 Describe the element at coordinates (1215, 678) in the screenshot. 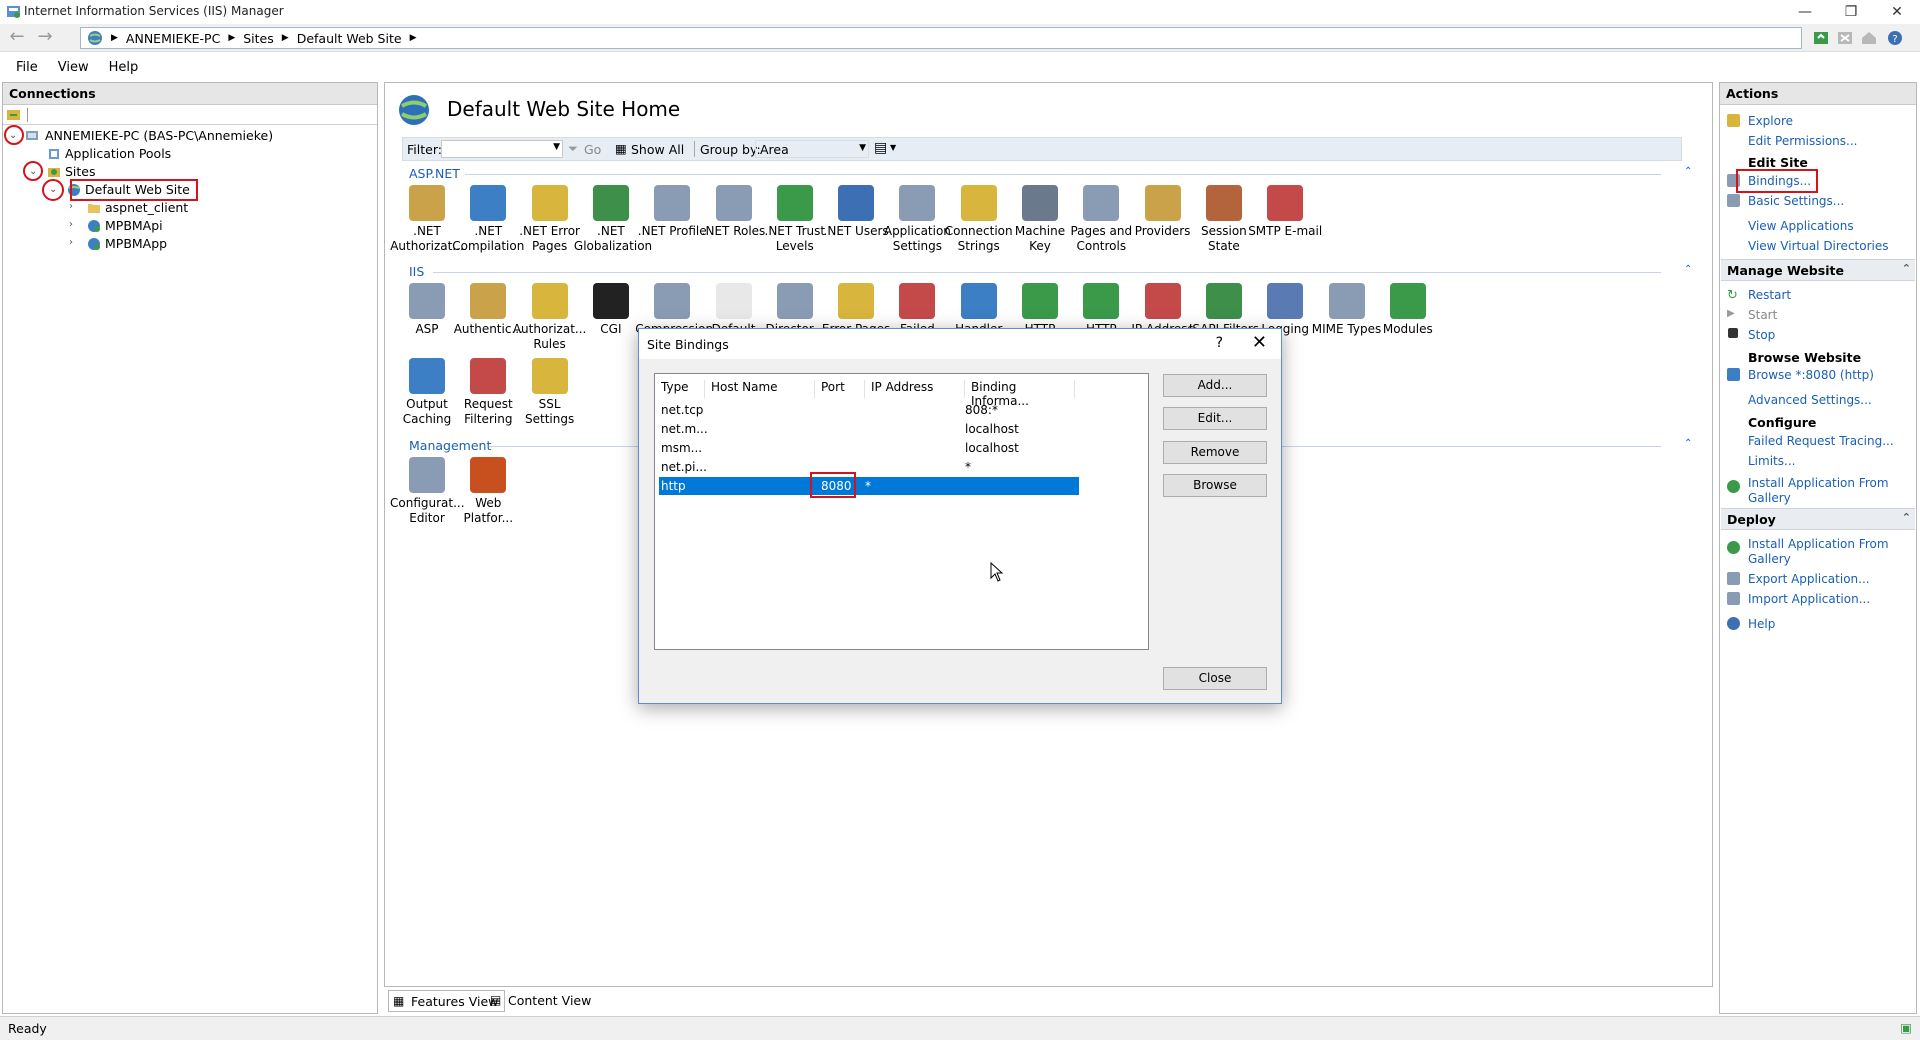

I see `close-dialog-button: Close` at that location.